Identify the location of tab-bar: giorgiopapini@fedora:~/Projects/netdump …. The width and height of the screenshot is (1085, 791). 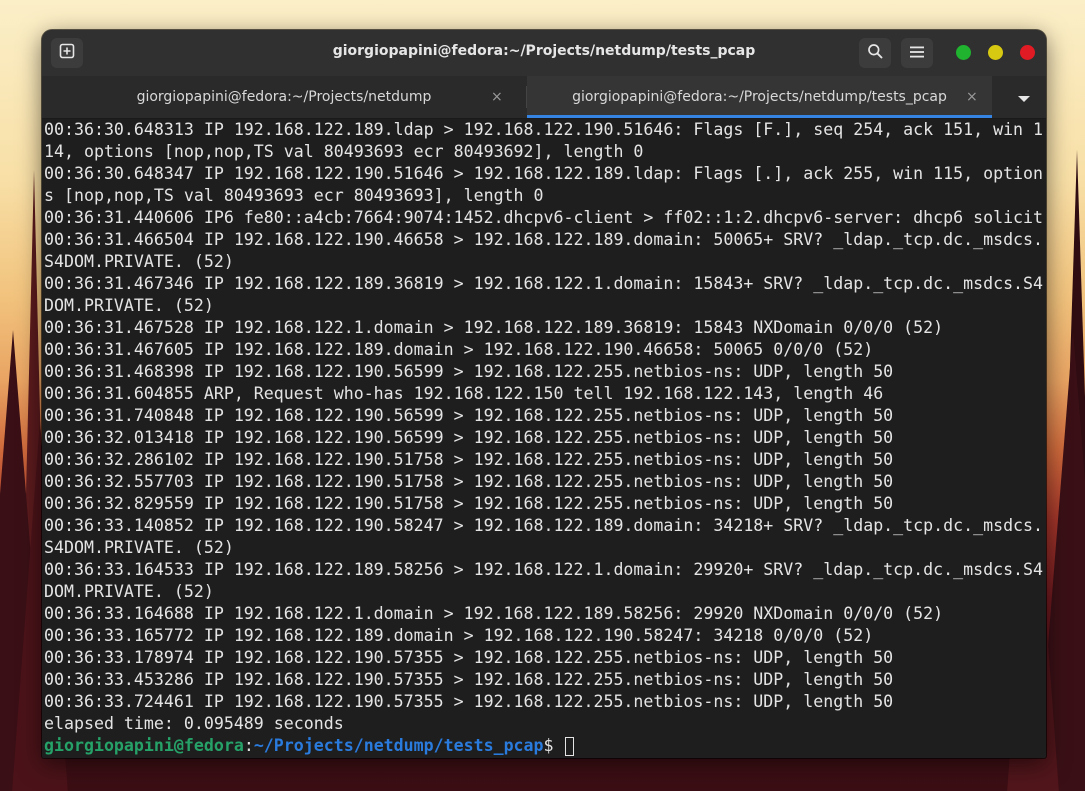
(544, 97).